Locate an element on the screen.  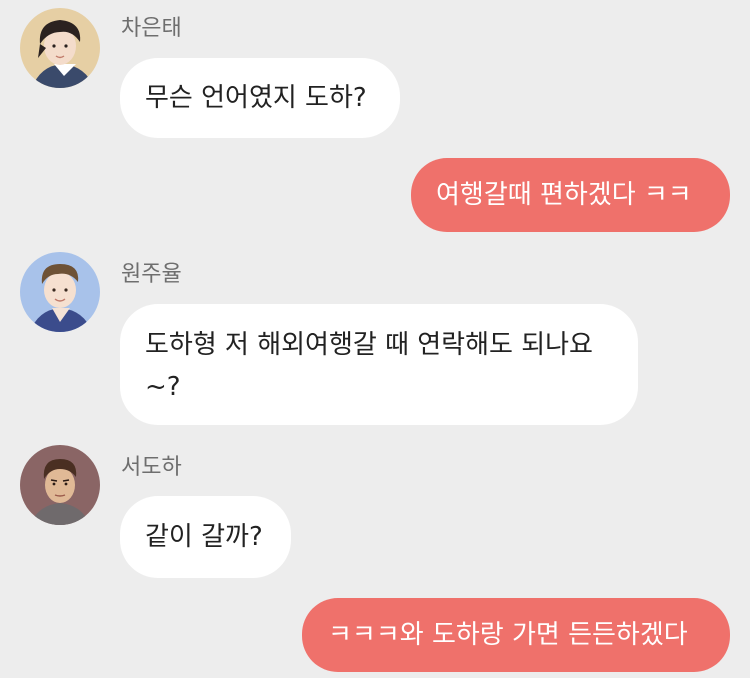
message-text: ㅋㅋㅋ와 도하랑 가면 든든하겠다 is located at coordinates (508, 635).